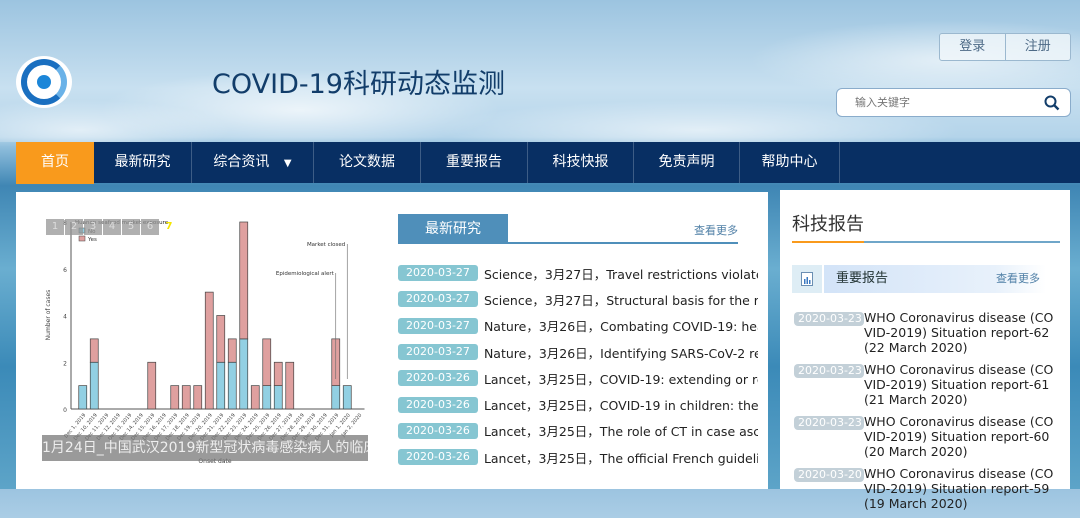 This screenshot has width=1080, height=518. I want to click on search-box, so click(953, 102).